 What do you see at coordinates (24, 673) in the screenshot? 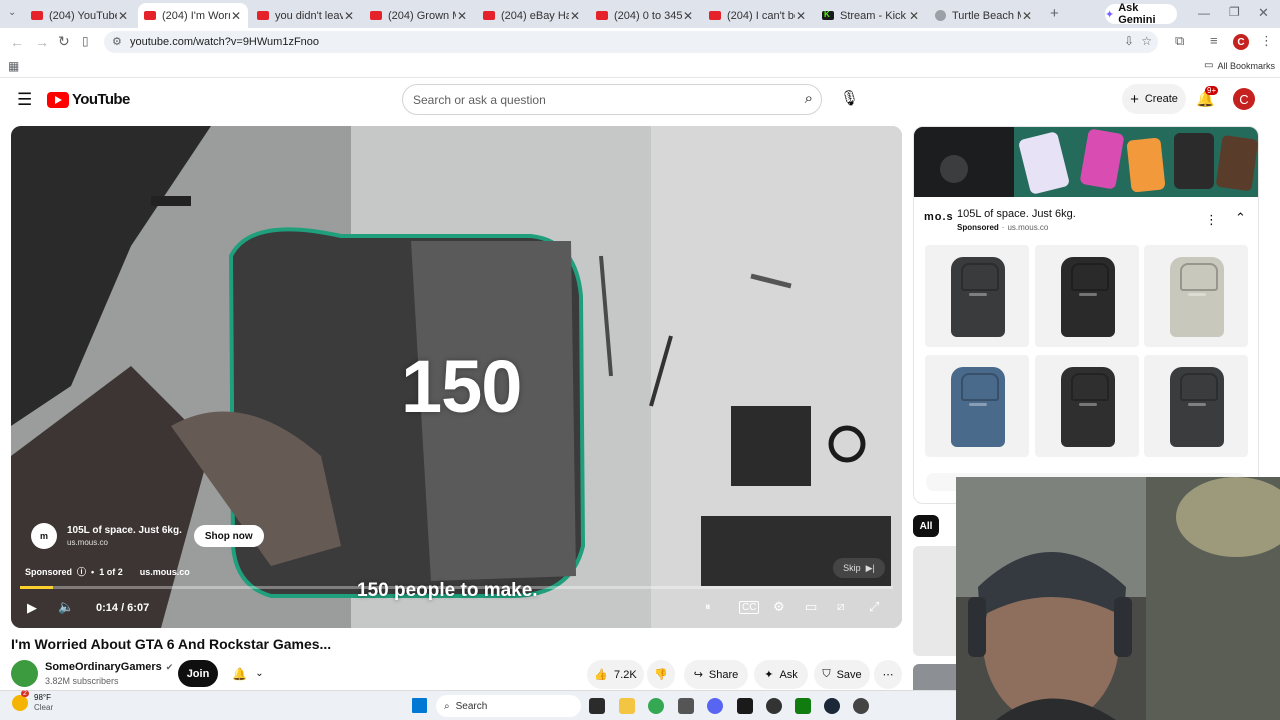
I see `channel-avatar` at bounding box center [24, 673].